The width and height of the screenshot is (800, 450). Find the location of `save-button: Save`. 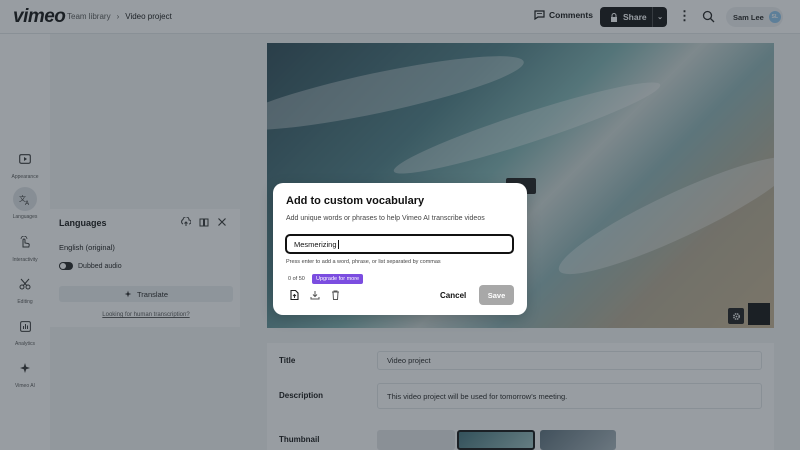

save-button: Save is located at coordinates (496, 295).